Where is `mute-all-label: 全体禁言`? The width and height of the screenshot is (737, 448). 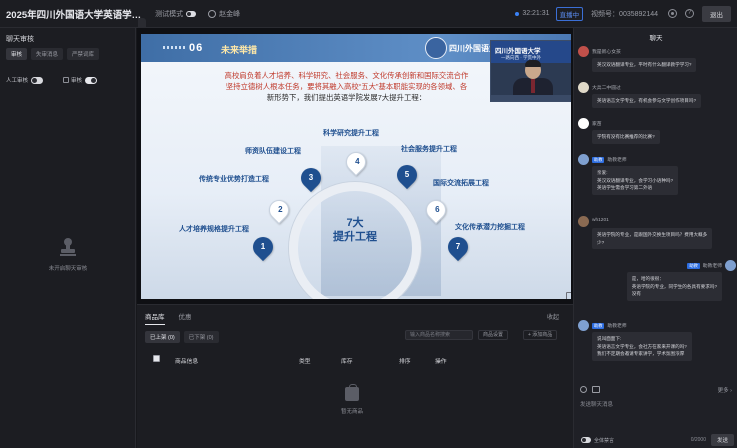 mute-all-label: 全体禁言 is located at coordinates (604, 440).